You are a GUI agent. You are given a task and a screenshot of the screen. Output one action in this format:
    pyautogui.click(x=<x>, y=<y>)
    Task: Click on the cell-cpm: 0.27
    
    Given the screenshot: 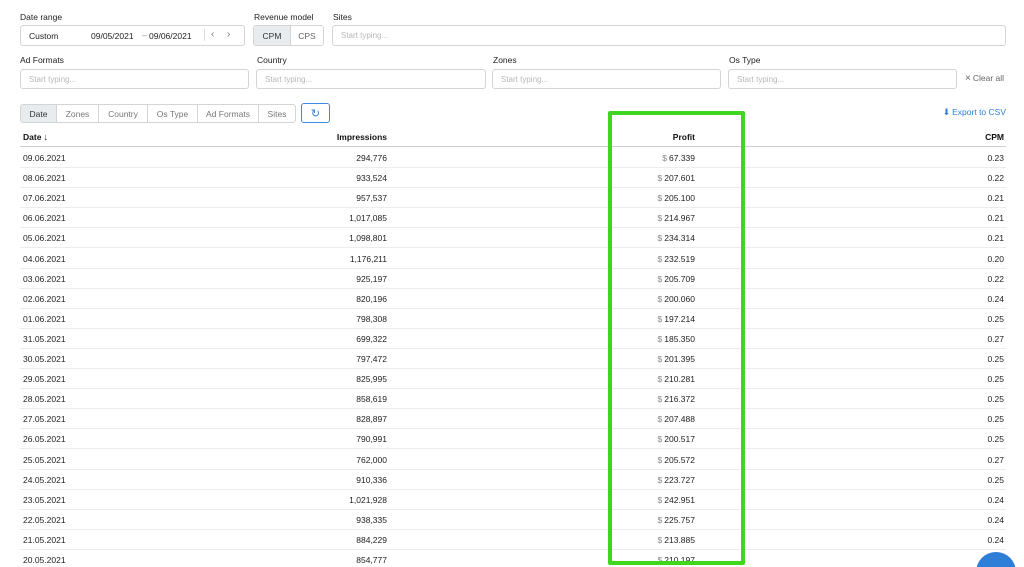 What is the action you would take?
    pyautogui.click(x=995, y=338)
    